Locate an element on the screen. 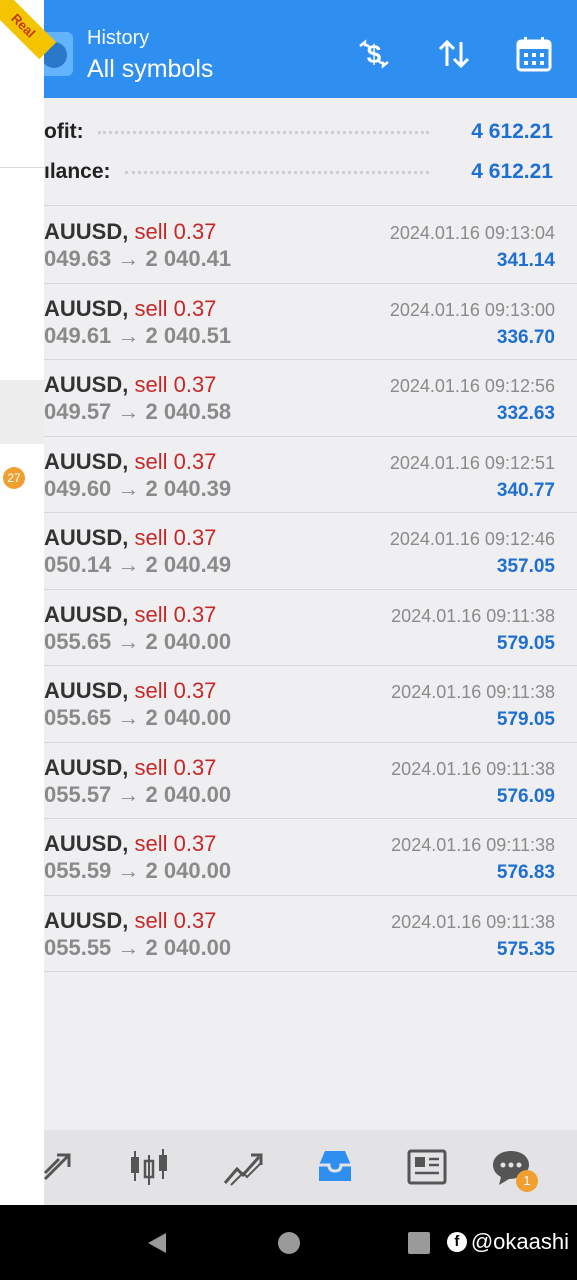 The height and width of the screenshot is (1280, 577). trade-prices: 055.59 → 2 040.00 is located at coordinates (138, 870).